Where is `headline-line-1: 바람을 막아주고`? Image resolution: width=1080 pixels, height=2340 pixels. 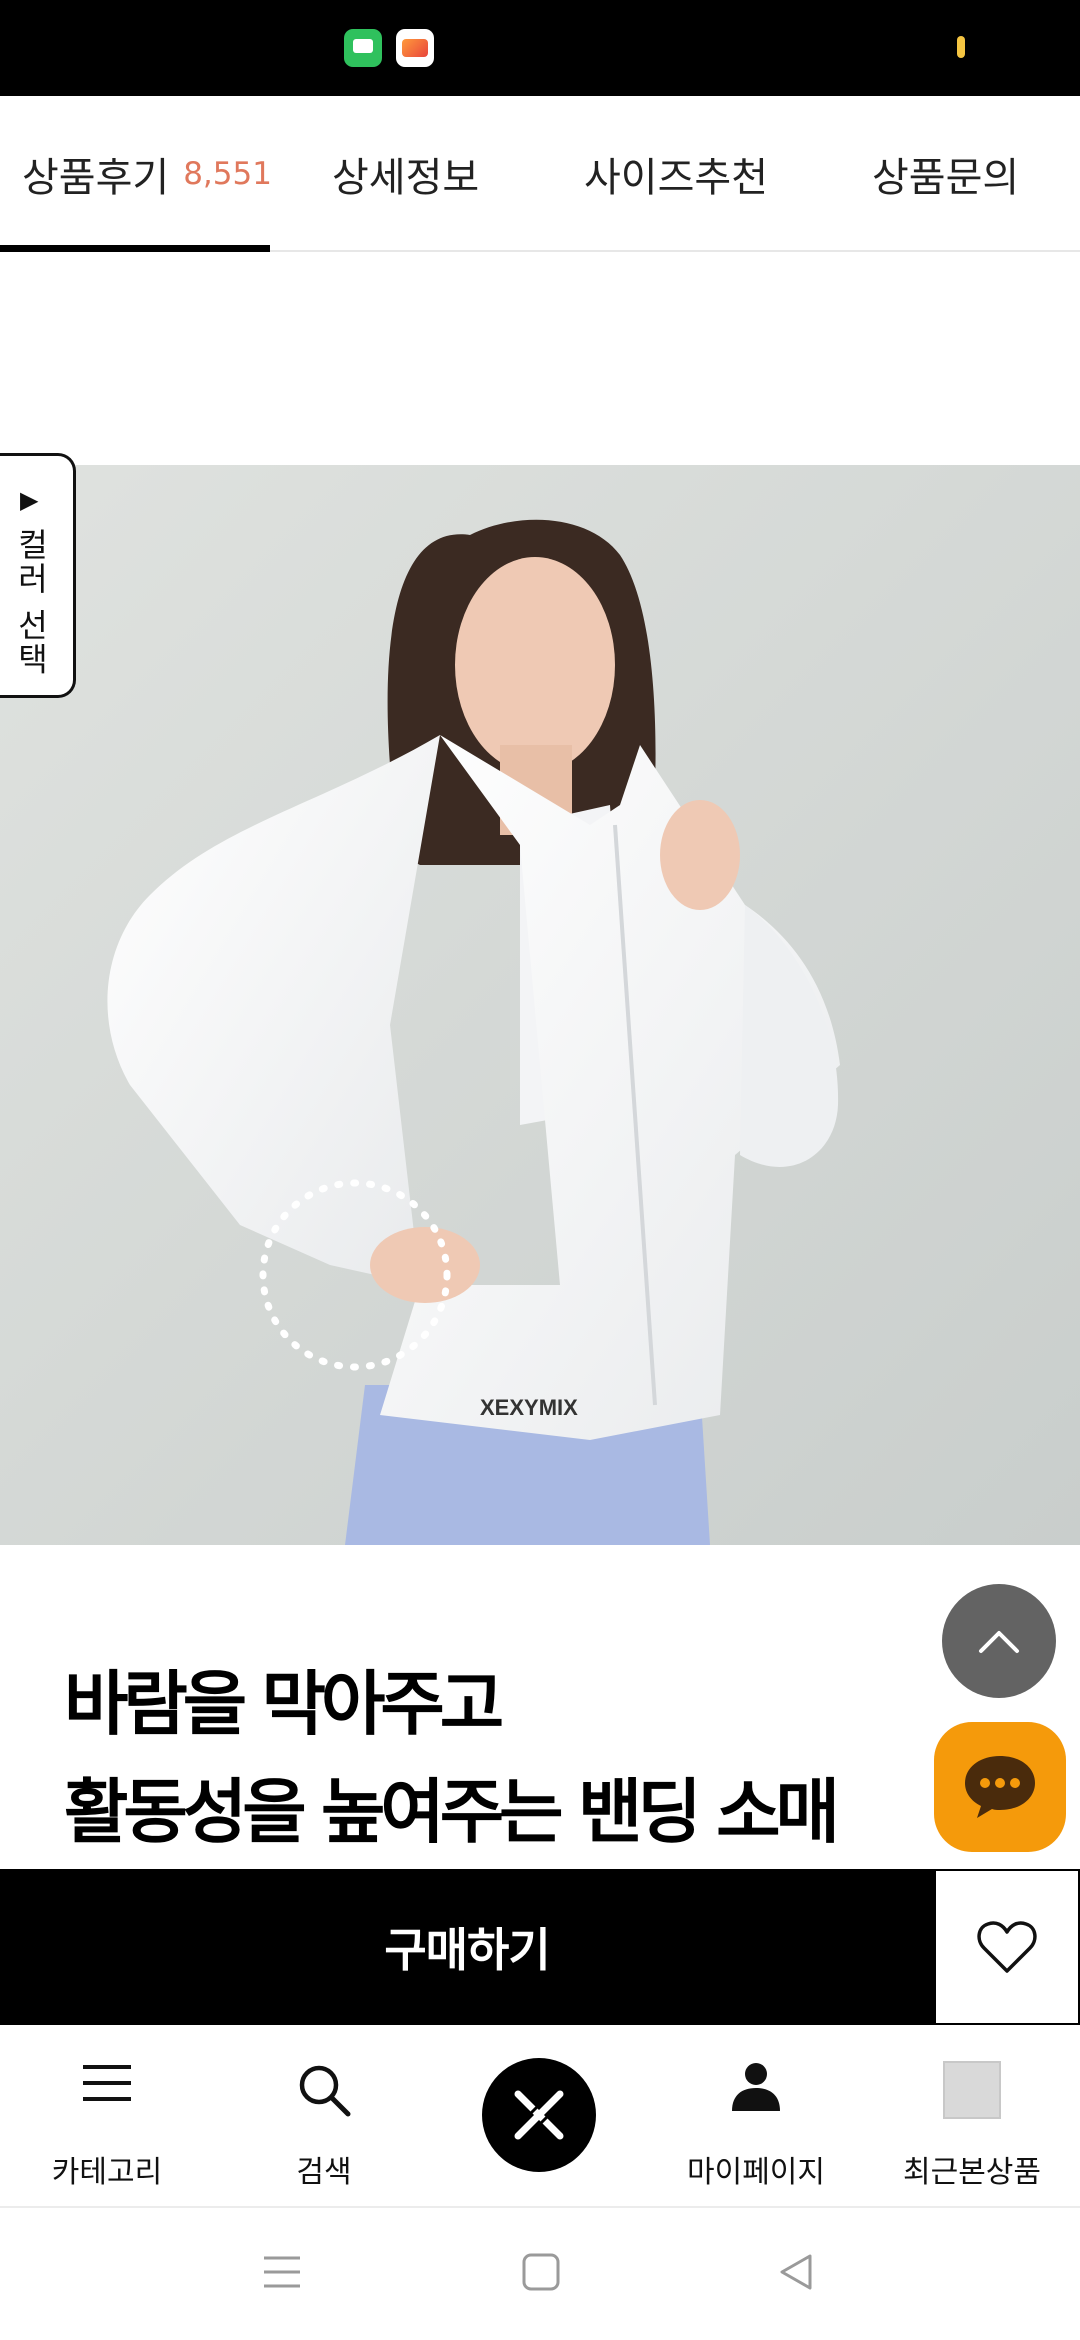
headline-line-1: 바람을 막아주고 is located at coordinates (284, 1704).